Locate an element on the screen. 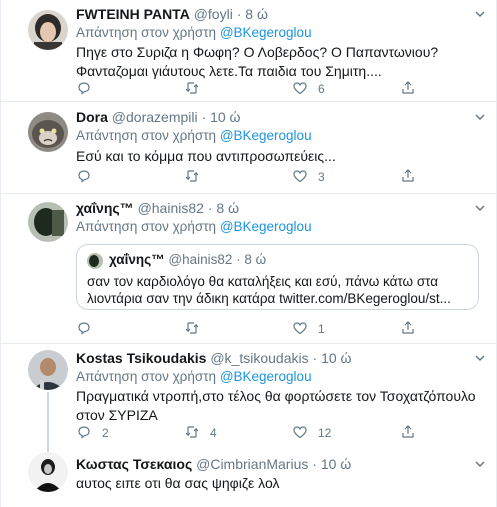 The width and height of the screenshot is (497, 507). display-name: FWTEINH PANTA is located at coordinates (133, 14).